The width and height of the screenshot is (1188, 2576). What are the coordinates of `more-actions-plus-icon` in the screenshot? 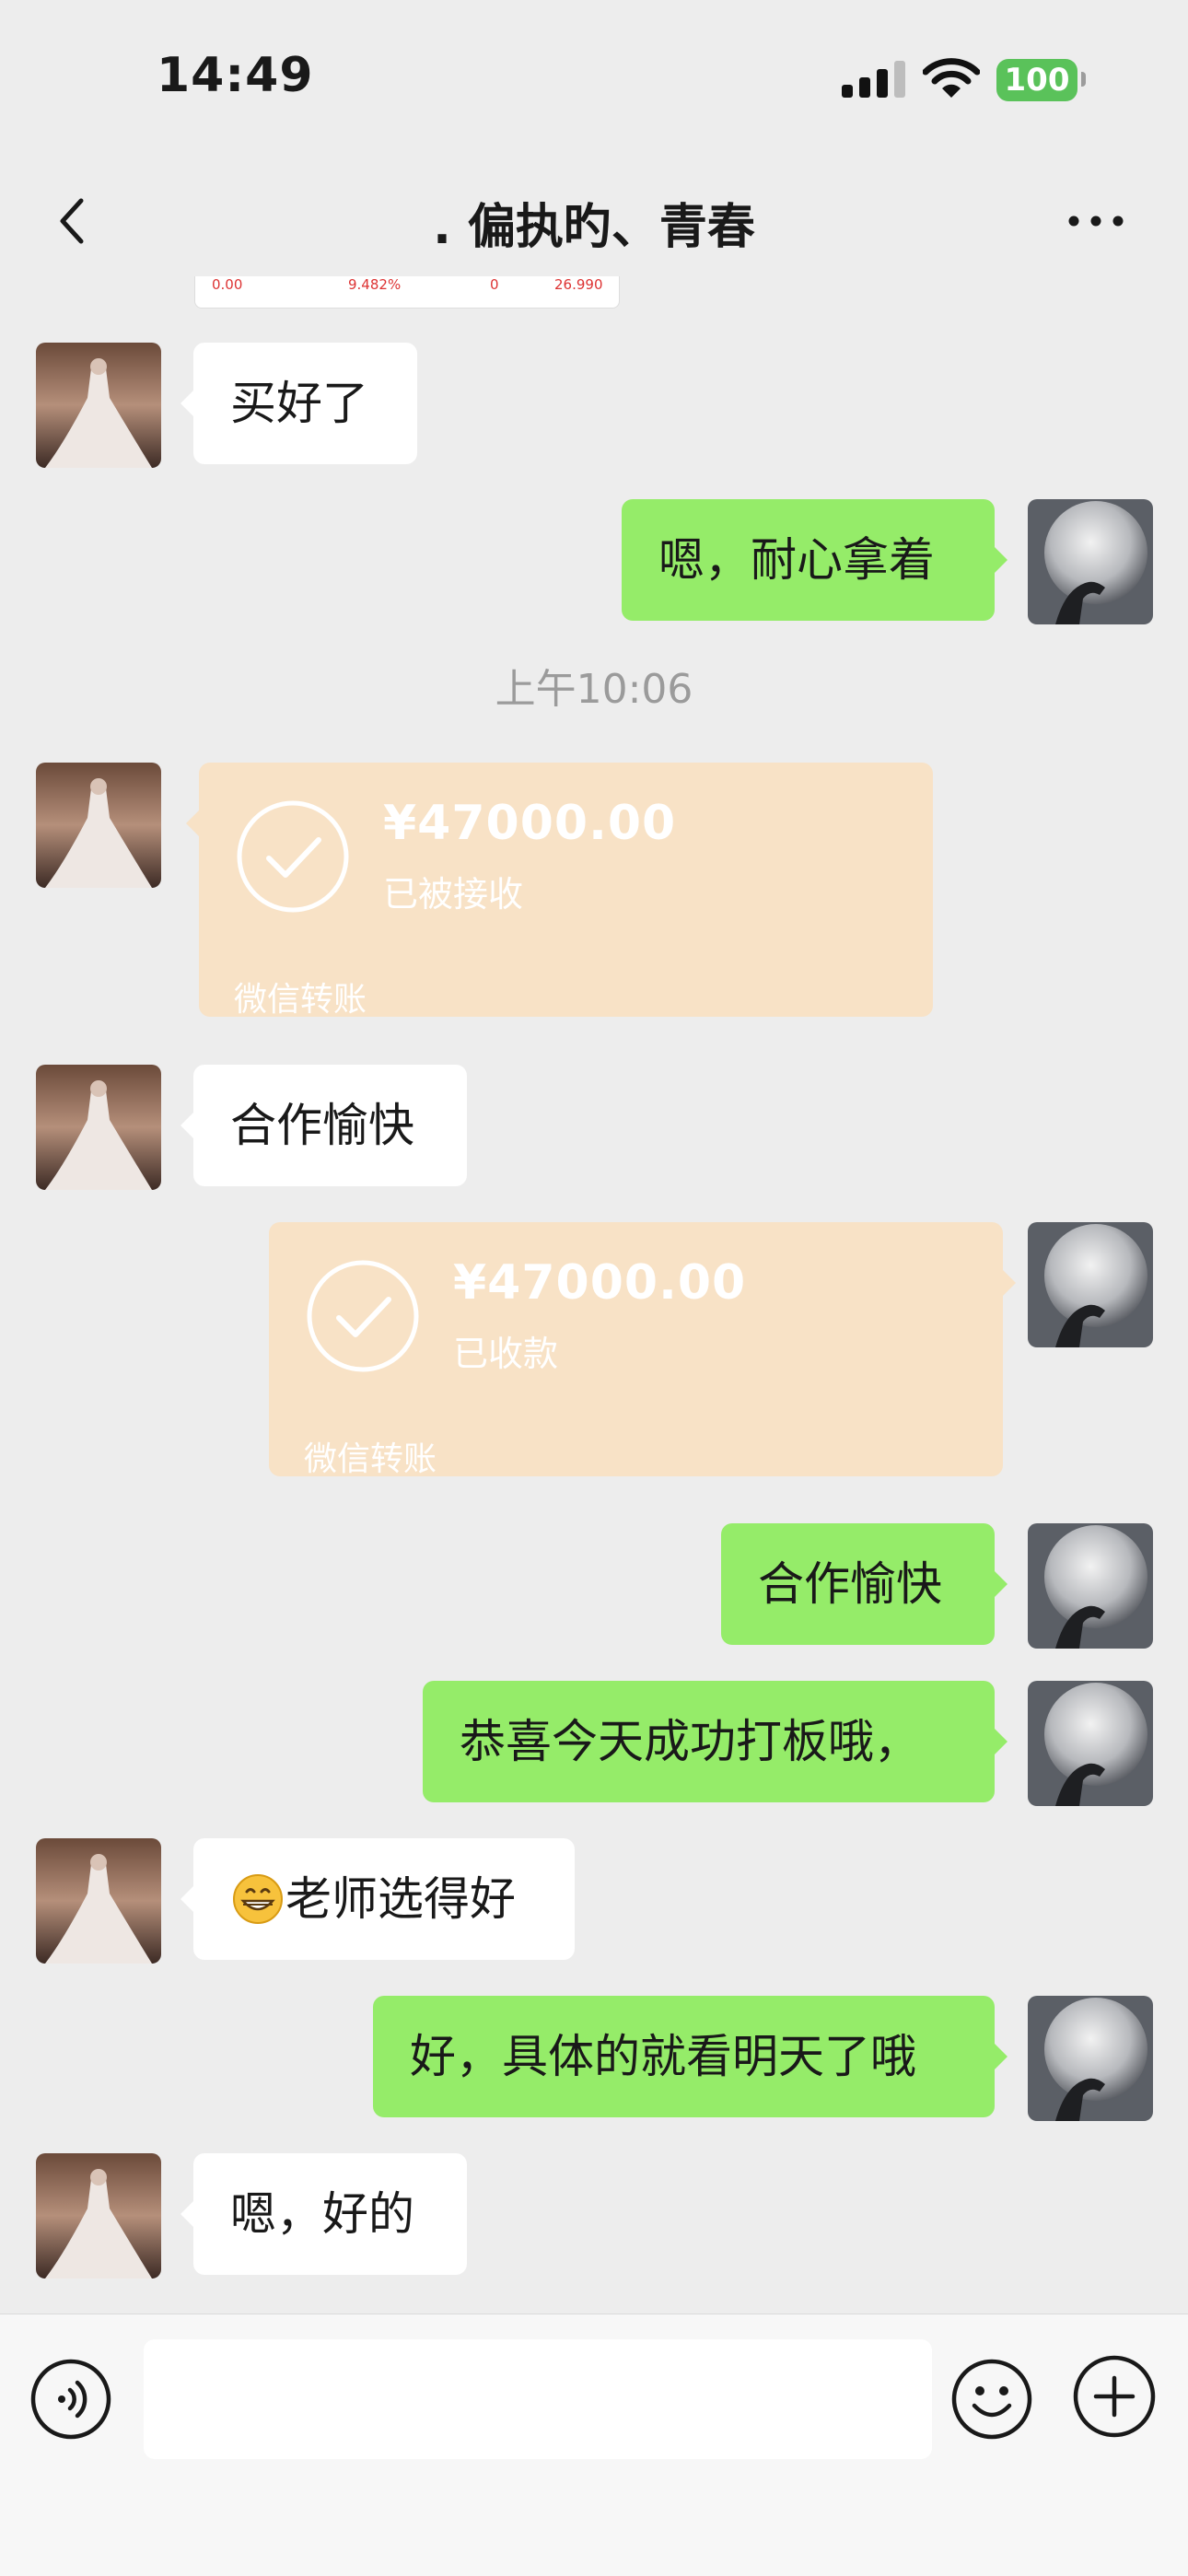 It's located at (1114, 2396).